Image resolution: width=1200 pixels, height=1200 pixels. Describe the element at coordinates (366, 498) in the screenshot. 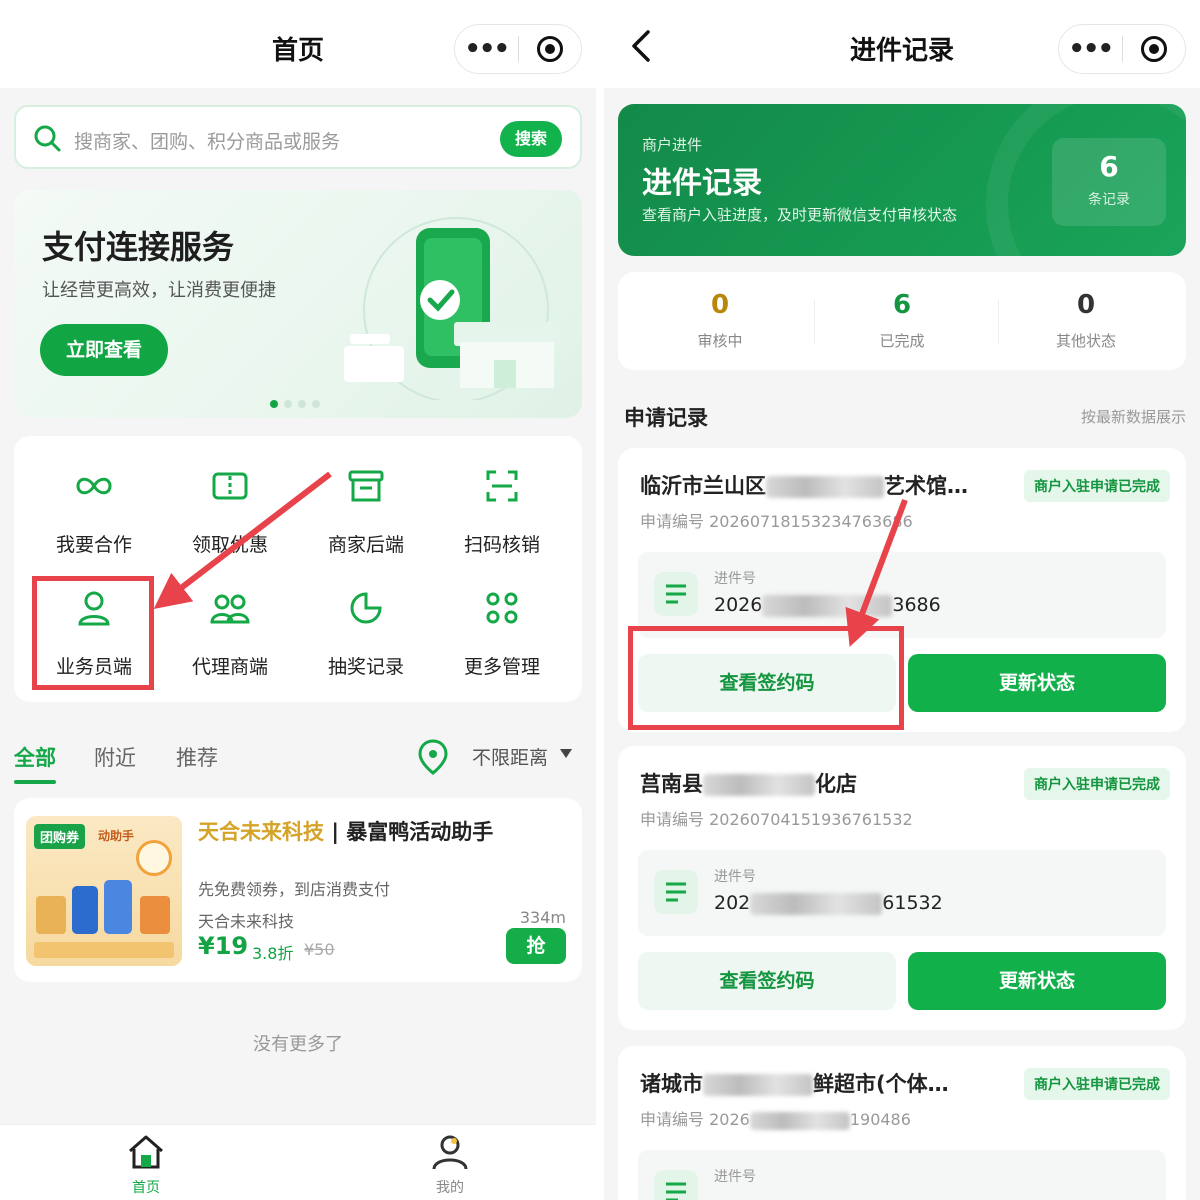

I see `grid-item-merchant-backend: 商家后端` at that location.